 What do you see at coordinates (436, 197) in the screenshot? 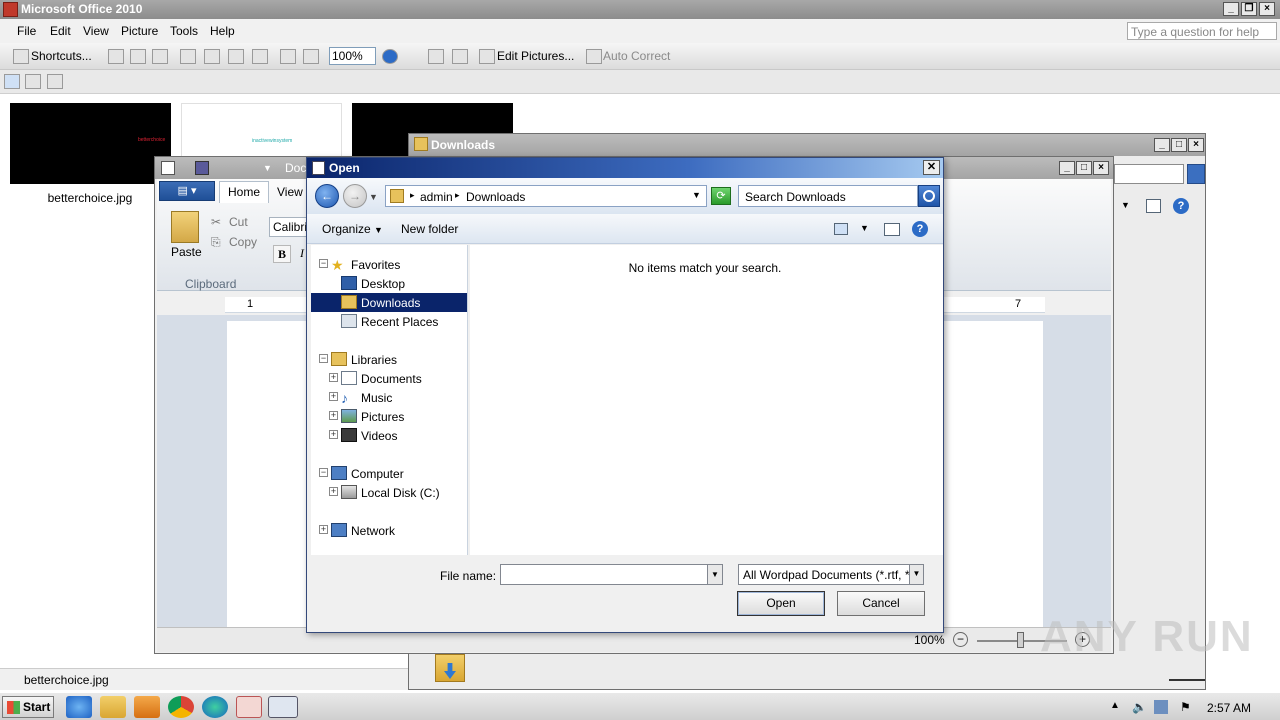
I see `breadcrumb-admin: admin` at bounding box center [436, 197].